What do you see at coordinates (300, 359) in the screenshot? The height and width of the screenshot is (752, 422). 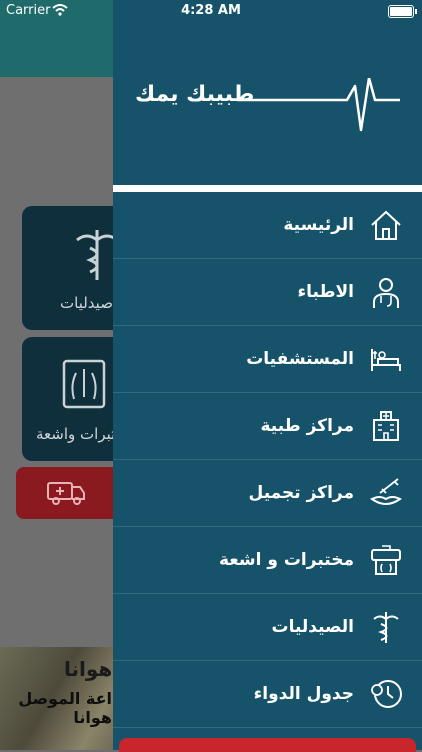 I see `menu-item-label: المستشفيات` at bounding box center [300, 359].